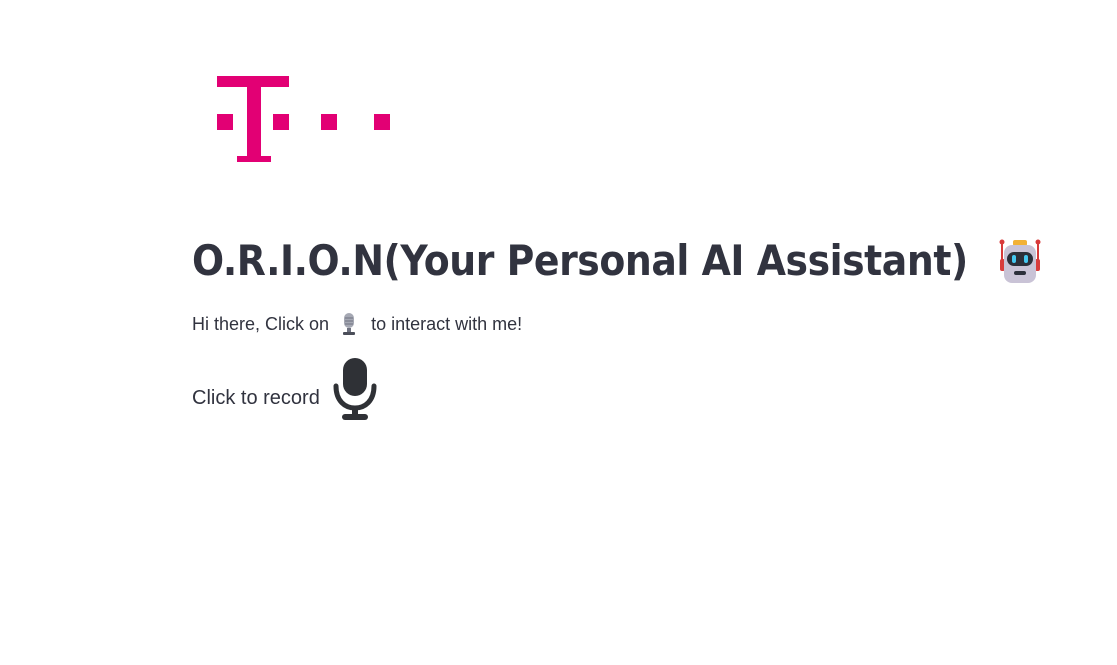 Image resolution: width=1117 pixels, height=665 pixels. I want to click on robot-icon, so click(1020, 261).